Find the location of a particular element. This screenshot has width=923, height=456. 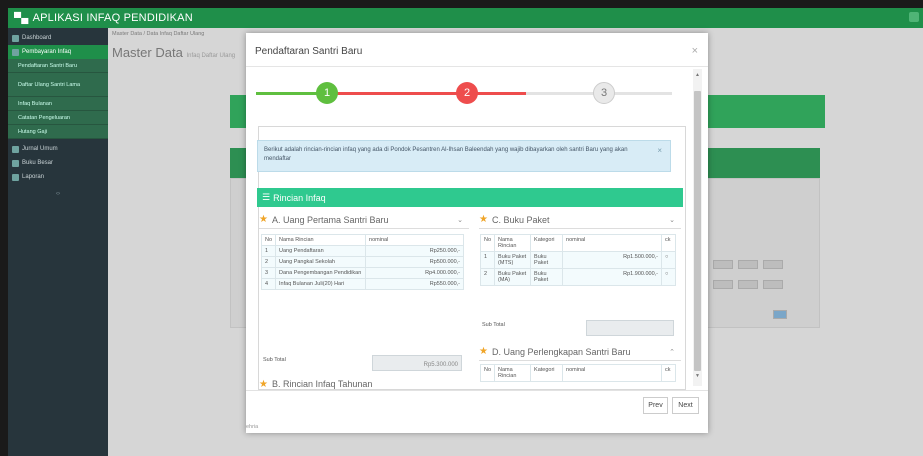

table-header-row: No Nama Rincian nominal is located at coordinates (362, 240).